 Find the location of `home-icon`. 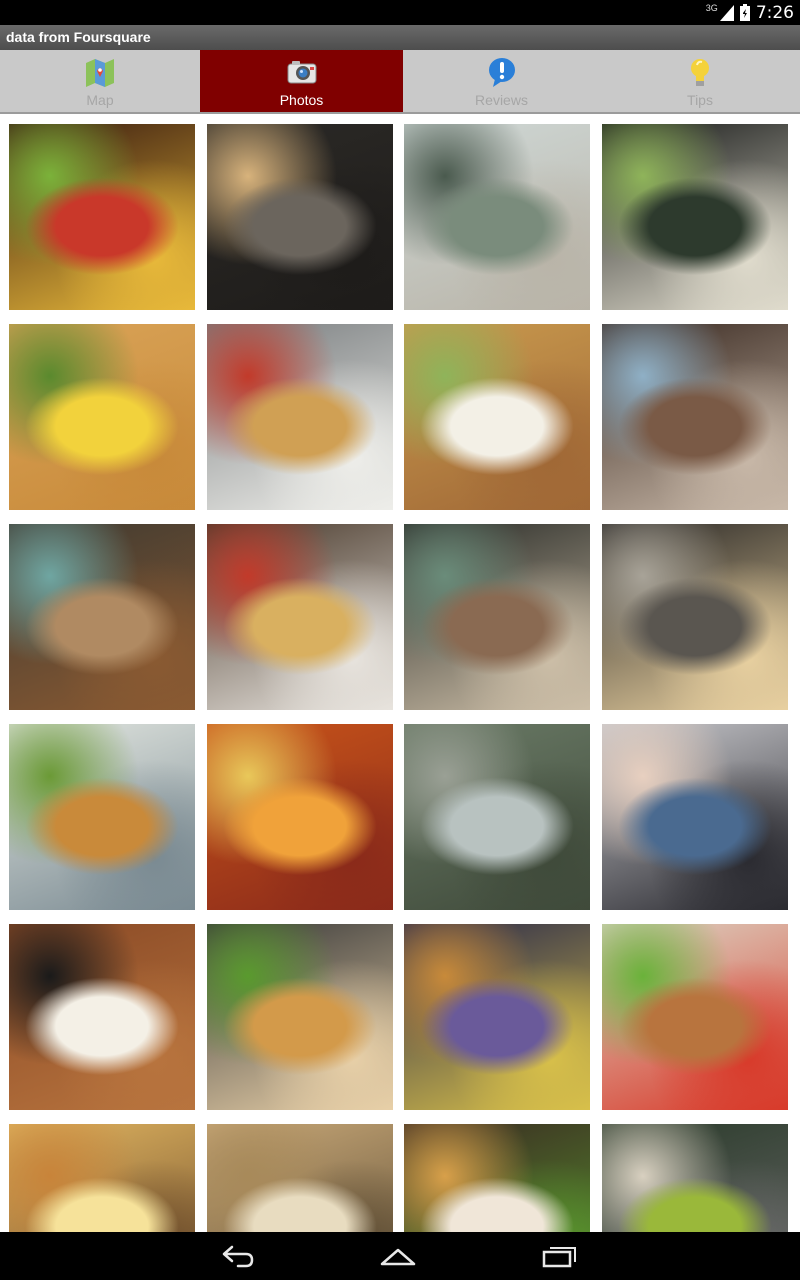

home-icon is located at coordinates (398, 1256).